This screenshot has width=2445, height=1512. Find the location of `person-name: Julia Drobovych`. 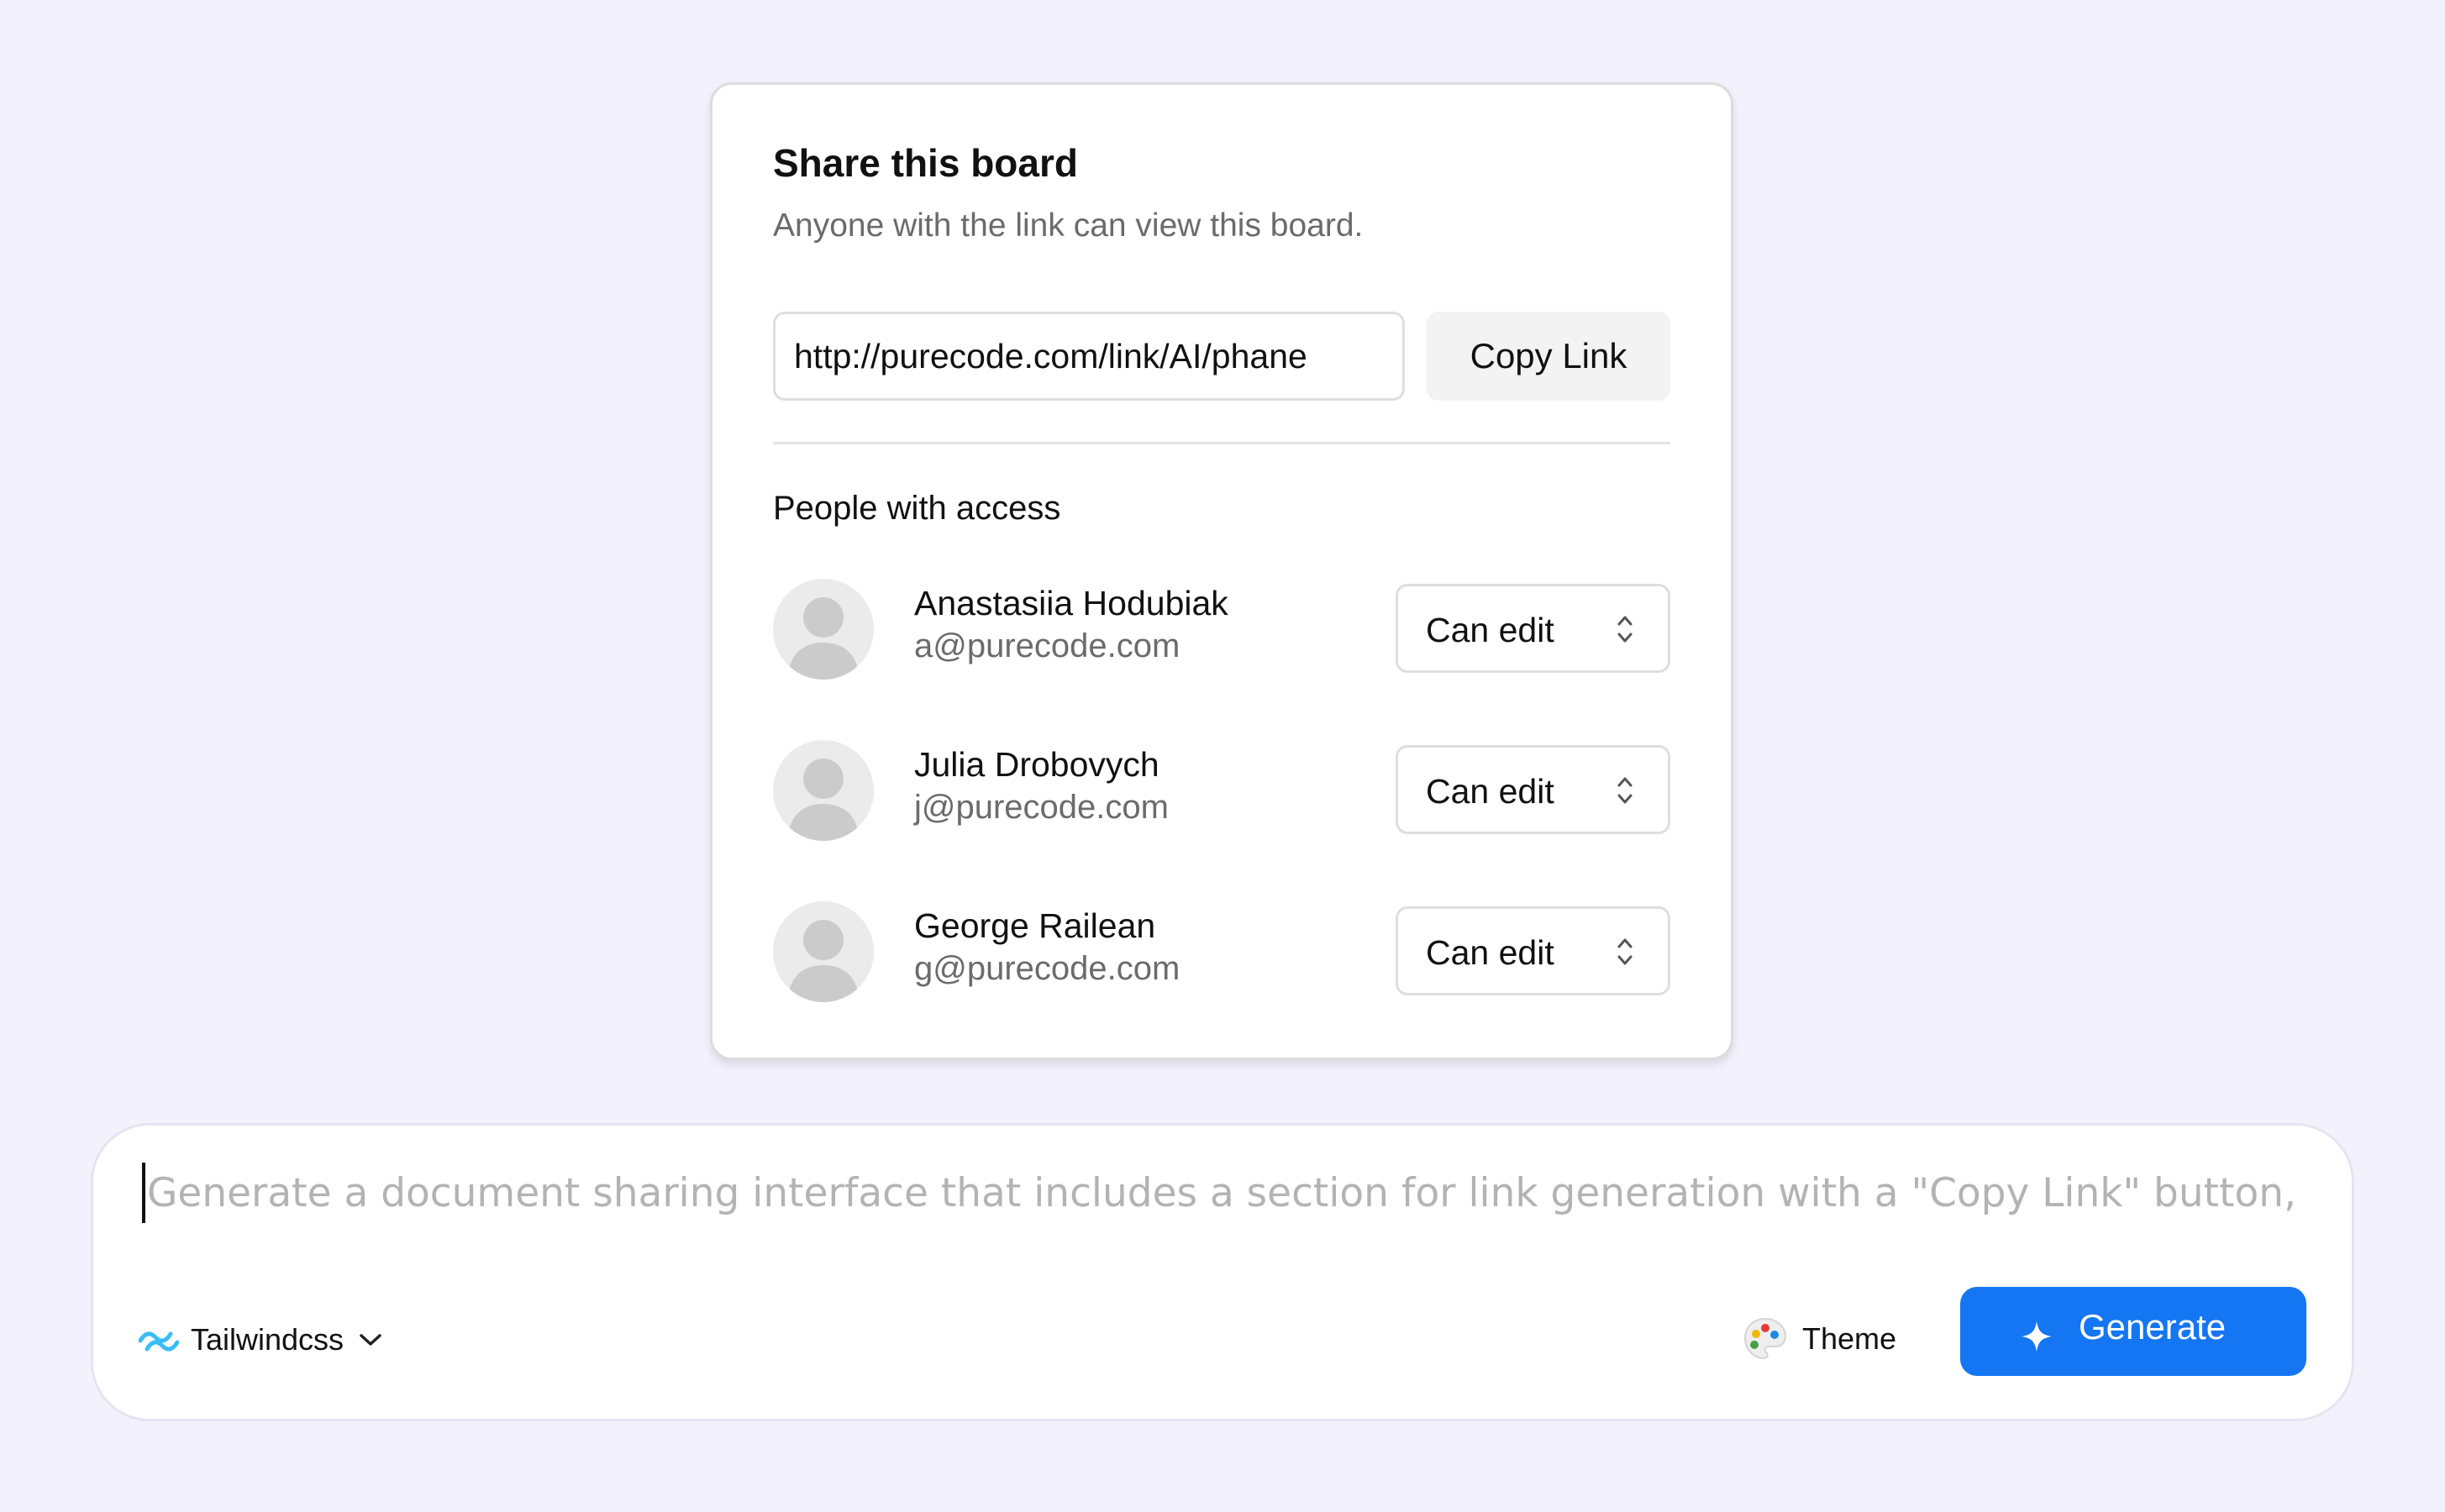

person-name: Julia Drobovych is located at coordinates (1036, 764).